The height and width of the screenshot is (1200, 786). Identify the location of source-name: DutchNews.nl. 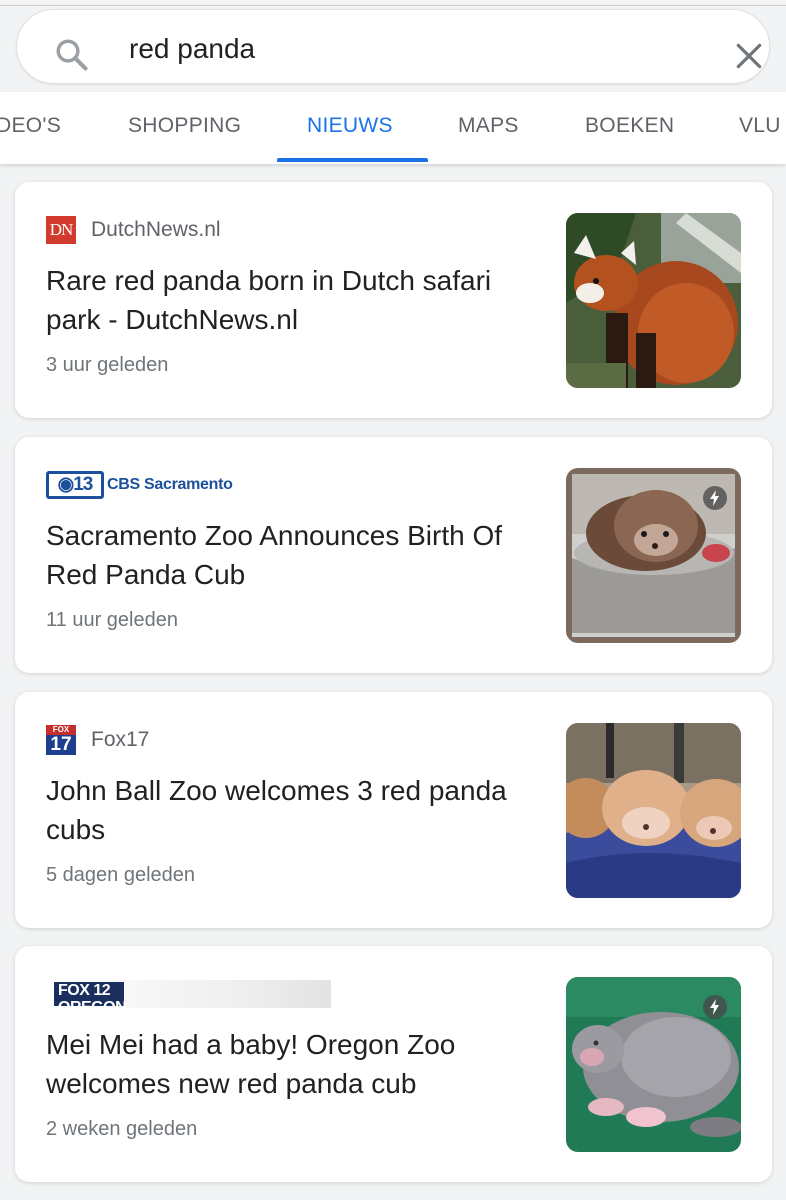
(156, 229).